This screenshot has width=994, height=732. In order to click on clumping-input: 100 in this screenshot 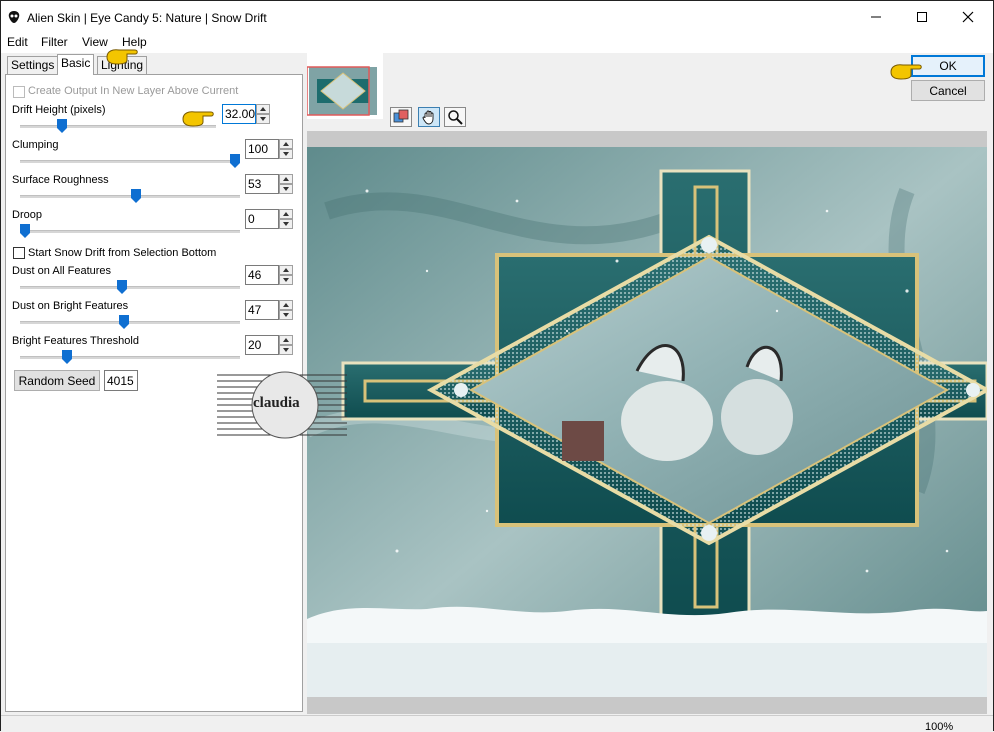, I will do `click(262, 149)`.